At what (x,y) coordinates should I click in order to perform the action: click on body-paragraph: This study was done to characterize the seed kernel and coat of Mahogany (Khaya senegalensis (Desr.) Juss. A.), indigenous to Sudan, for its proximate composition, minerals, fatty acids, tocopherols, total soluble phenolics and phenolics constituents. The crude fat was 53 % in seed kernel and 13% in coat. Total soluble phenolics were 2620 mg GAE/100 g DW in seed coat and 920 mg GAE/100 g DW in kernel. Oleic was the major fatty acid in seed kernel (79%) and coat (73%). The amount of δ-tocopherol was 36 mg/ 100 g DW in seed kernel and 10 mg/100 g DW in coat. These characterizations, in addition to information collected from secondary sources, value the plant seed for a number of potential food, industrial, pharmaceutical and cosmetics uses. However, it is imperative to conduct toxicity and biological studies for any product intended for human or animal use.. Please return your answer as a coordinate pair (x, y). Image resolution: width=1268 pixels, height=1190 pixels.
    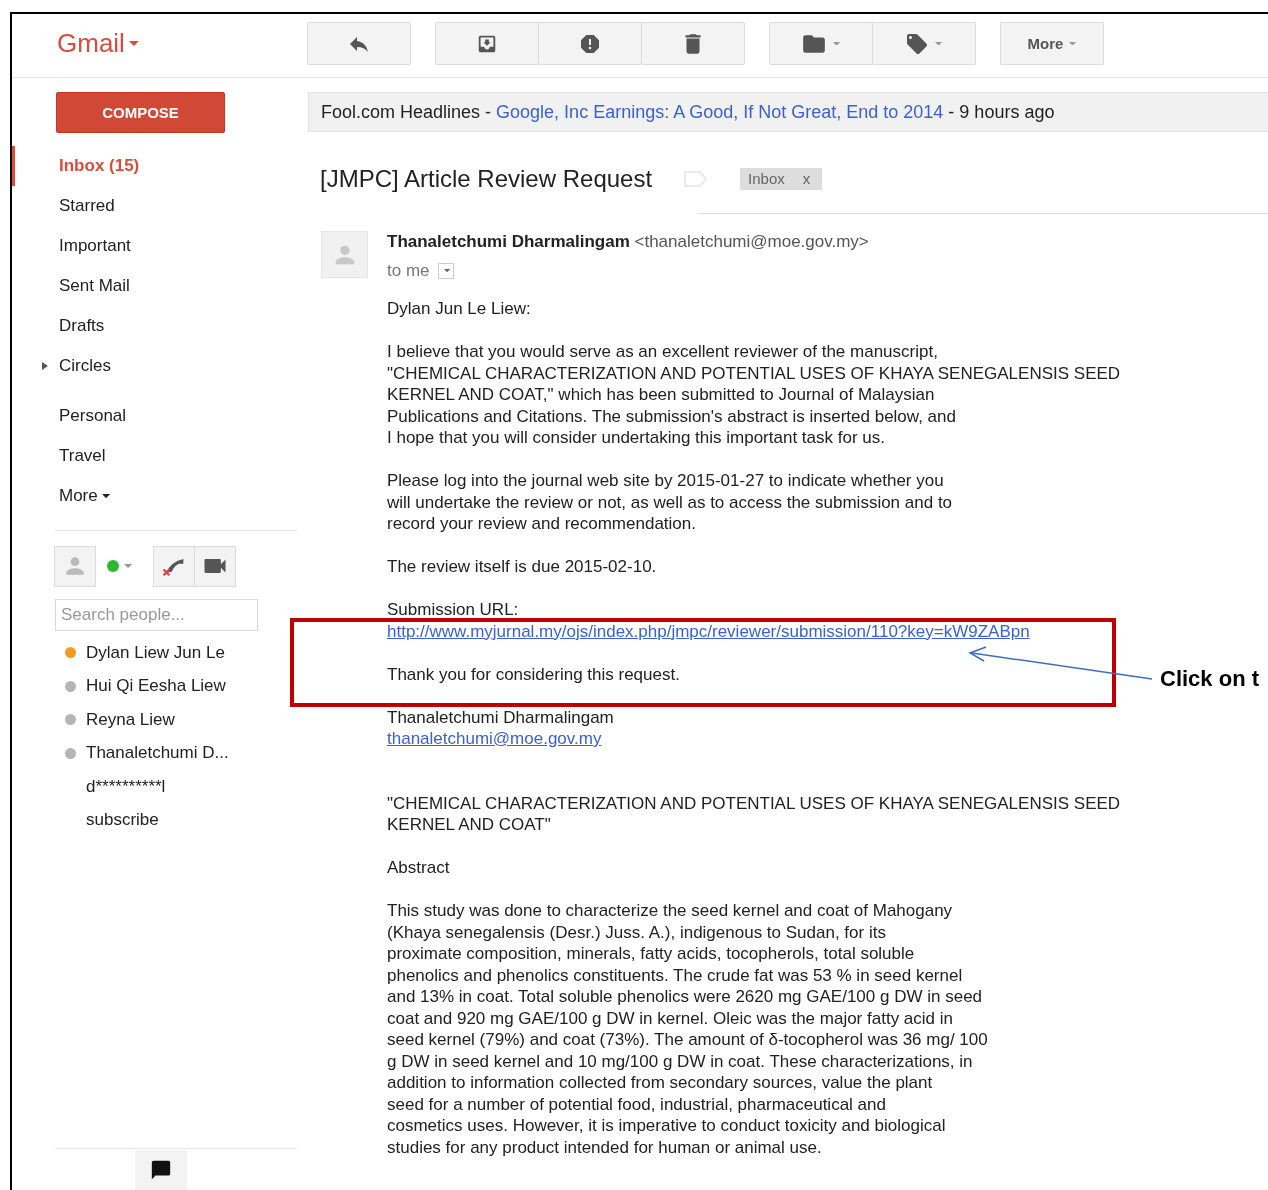
    Looking at the image, I should click on (687, 1029).